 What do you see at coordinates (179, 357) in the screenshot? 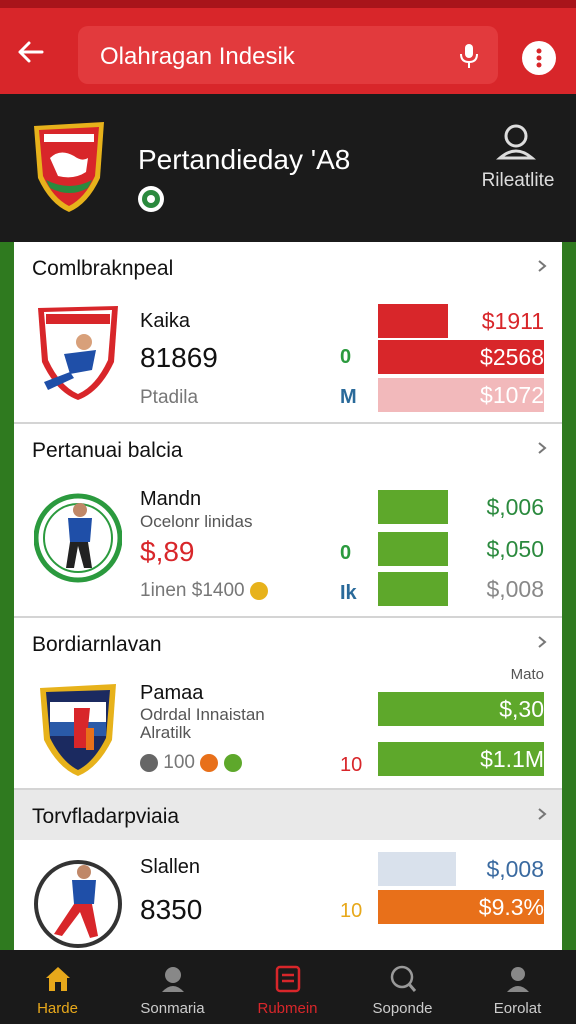
I see `team-value: 81869` at bounding box center [179, 357].